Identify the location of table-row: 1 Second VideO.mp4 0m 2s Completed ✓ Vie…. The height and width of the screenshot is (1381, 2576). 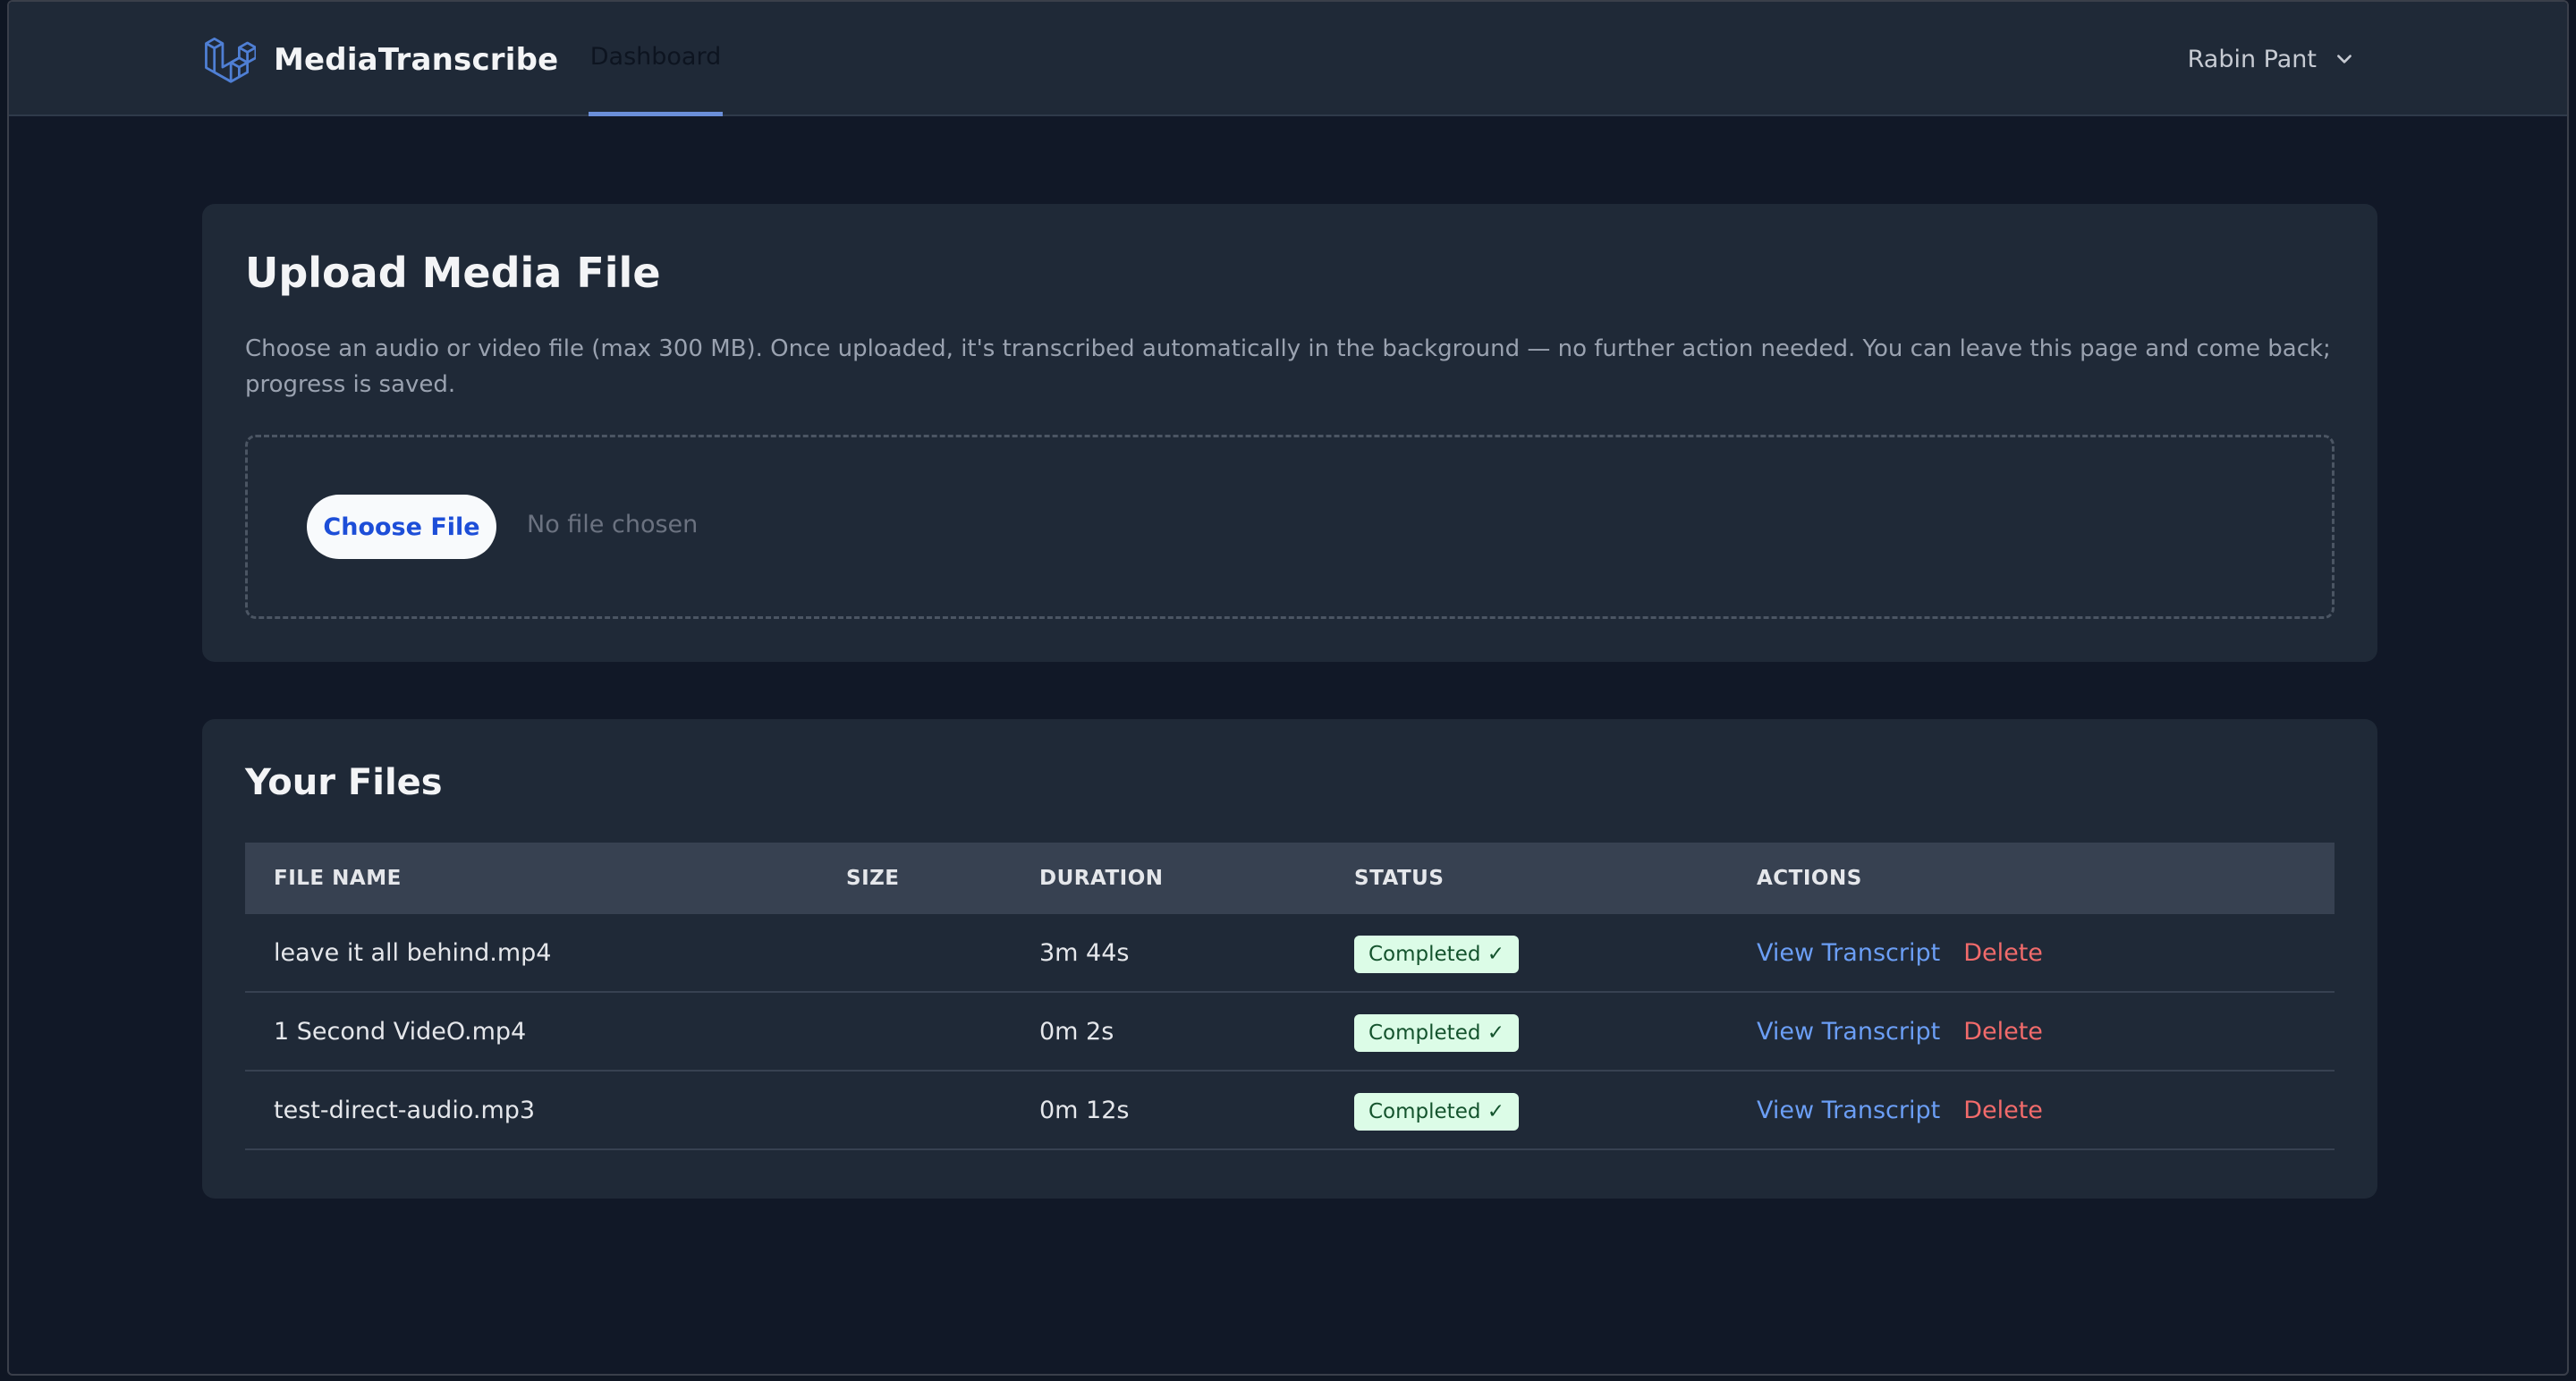
(1289, 1032).